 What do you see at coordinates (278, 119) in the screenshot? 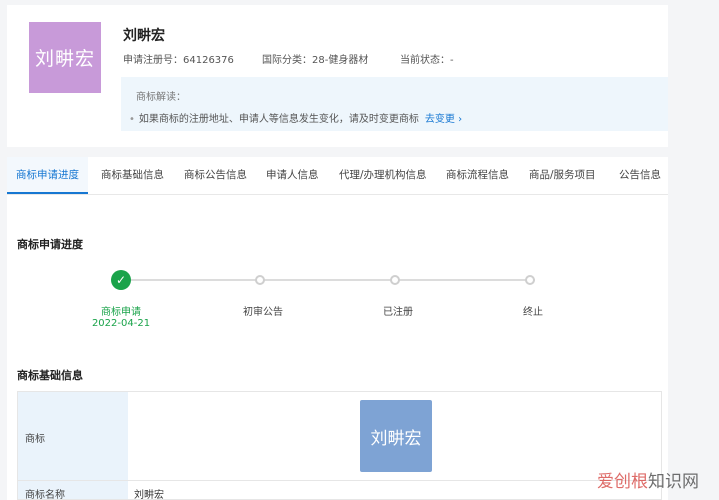
I see `notice-text: 如果商标的注册地址、申请人等信息发生变化，请及时变更商标` at bounding box center [278, 119].